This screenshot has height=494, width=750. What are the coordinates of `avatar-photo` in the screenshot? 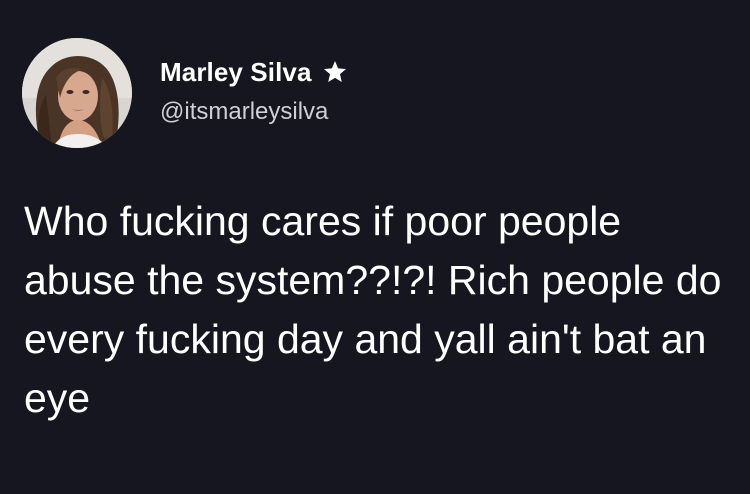 It's located at (77, 93).